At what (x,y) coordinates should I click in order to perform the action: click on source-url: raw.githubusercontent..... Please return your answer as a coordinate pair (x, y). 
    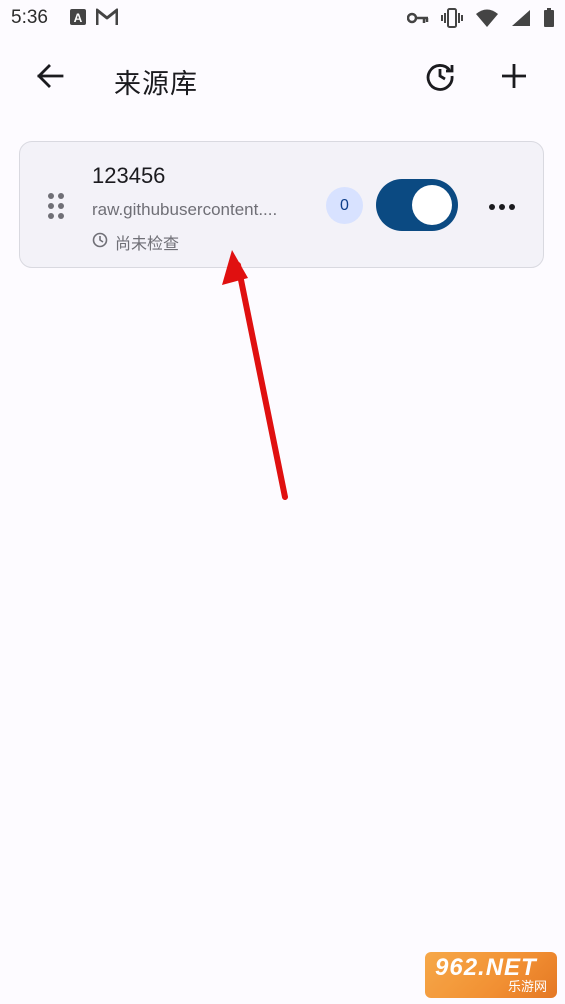
    Looking at the image, I should click on (185, 209).